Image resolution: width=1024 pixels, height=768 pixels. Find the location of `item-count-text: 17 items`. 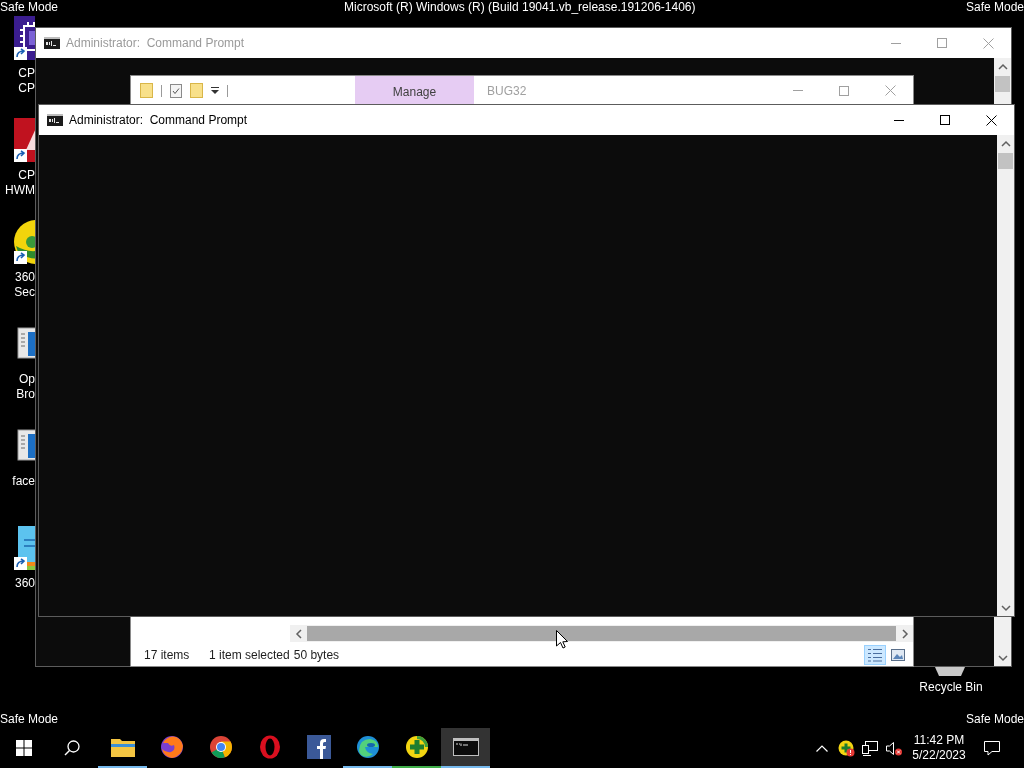

item-count-text: 17 items is located at coordinates (167, 655).